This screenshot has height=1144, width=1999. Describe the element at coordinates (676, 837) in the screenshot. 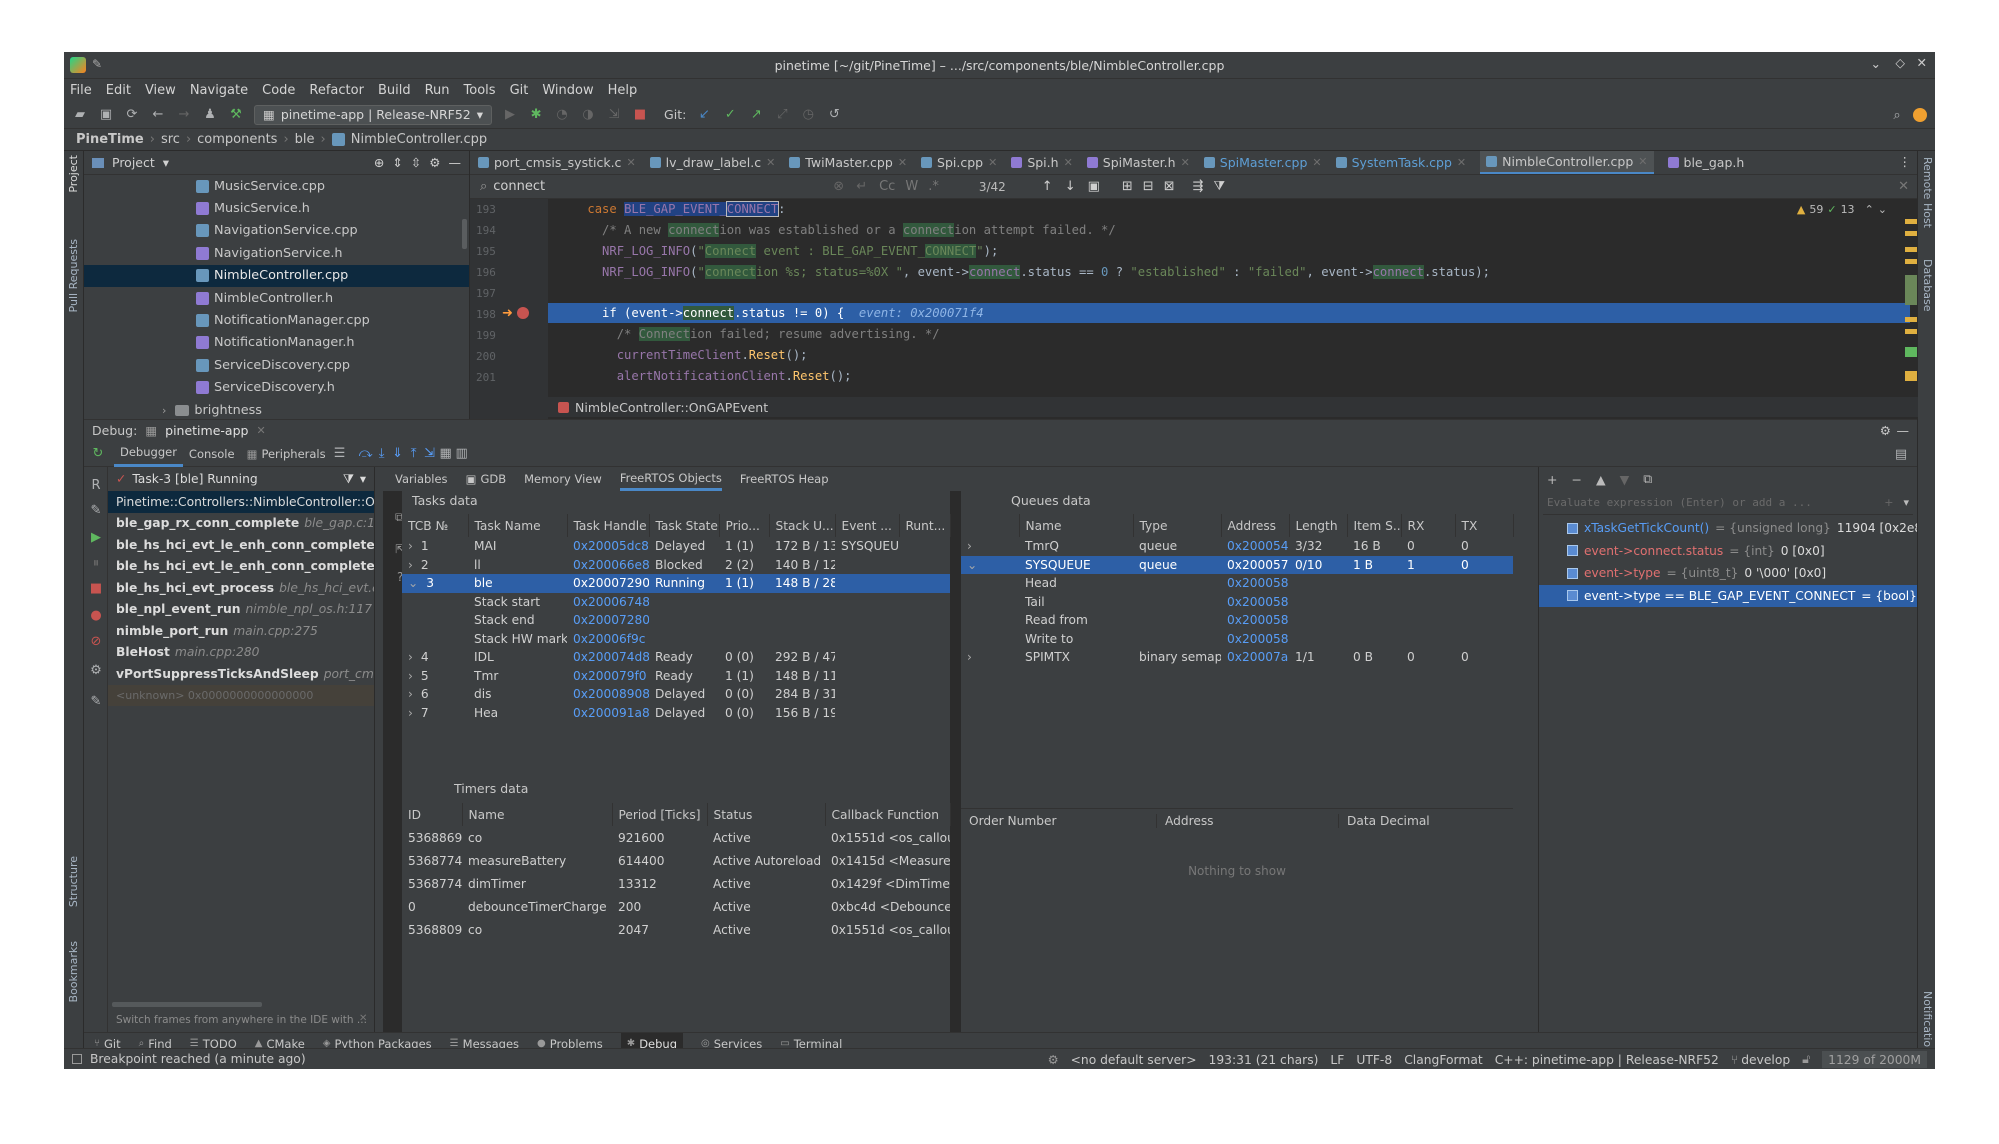

I see `timer-row: 53688699 co 921600 Active 0x1551d <os_callou` at that location.